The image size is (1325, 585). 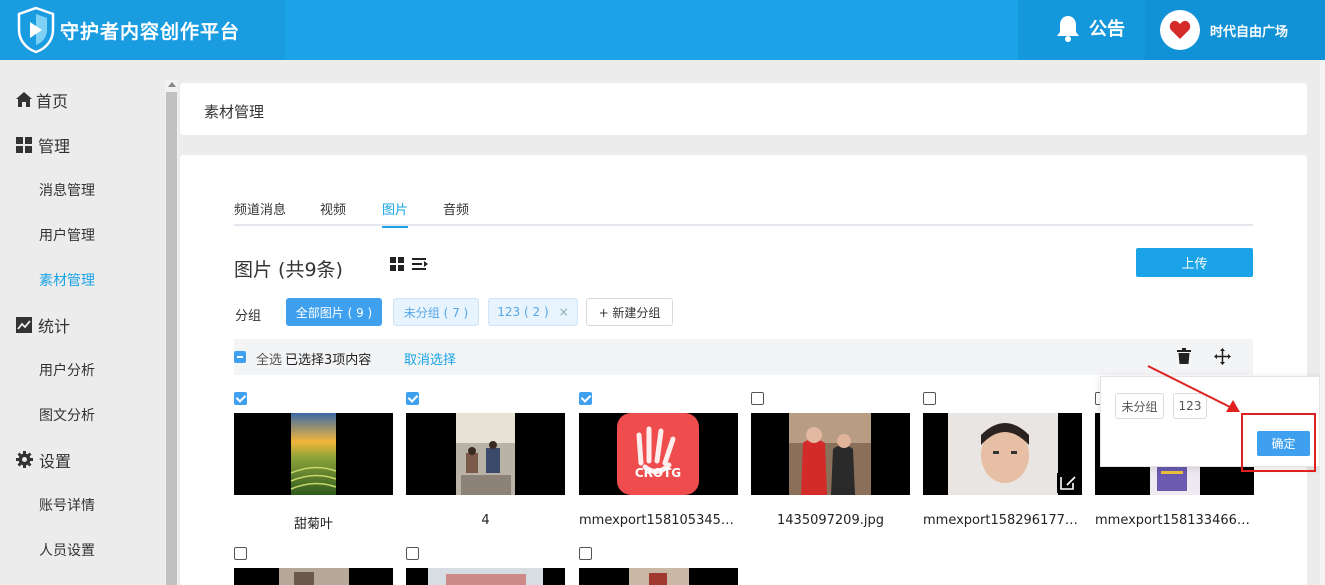 What do you see at coordinates (1107, 29) in the screenshot?
I see `notice-label: 公告` at bounding box center [1107, 29].